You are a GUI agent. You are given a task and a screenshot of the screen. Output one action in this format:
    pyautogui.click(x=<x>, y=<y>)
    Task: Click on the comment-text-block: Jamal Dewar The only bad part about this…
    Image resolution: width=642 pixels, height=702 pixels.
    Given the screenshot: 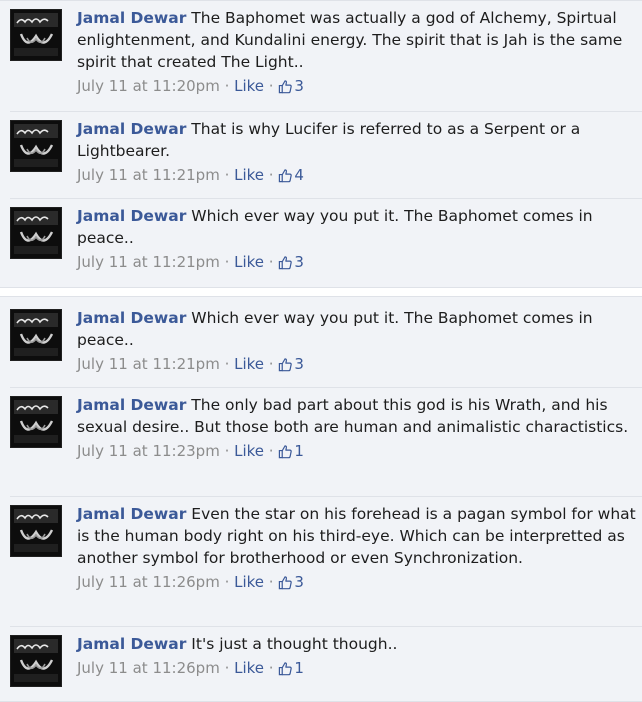 What is the action you would take?
    pyautogui.click(x=357, y=416)
    